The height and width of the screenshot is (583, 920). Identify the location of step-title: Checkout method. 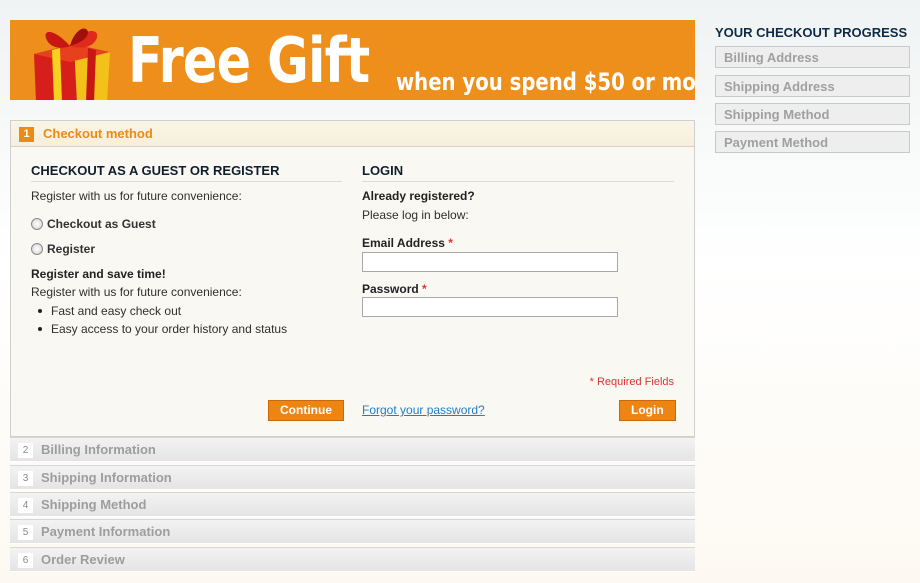
(98, 133).